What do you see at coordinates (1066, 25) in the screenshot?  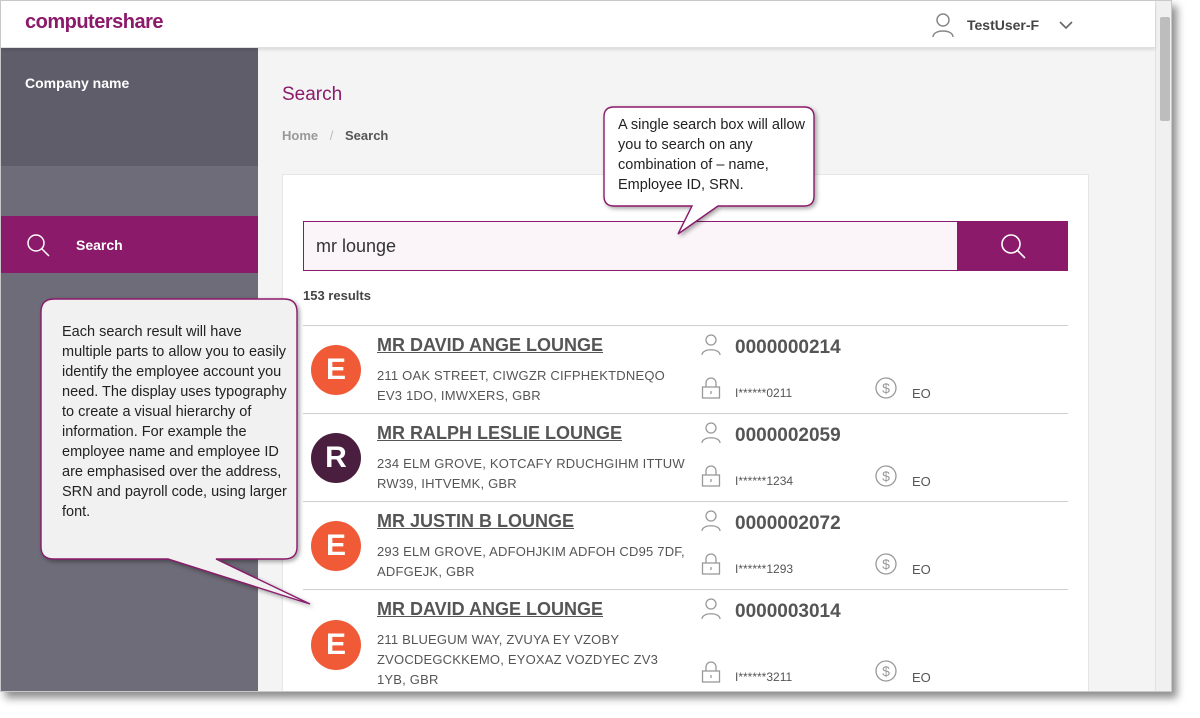 I see `chevron-down-icon` at bounding box center [1066, 25].